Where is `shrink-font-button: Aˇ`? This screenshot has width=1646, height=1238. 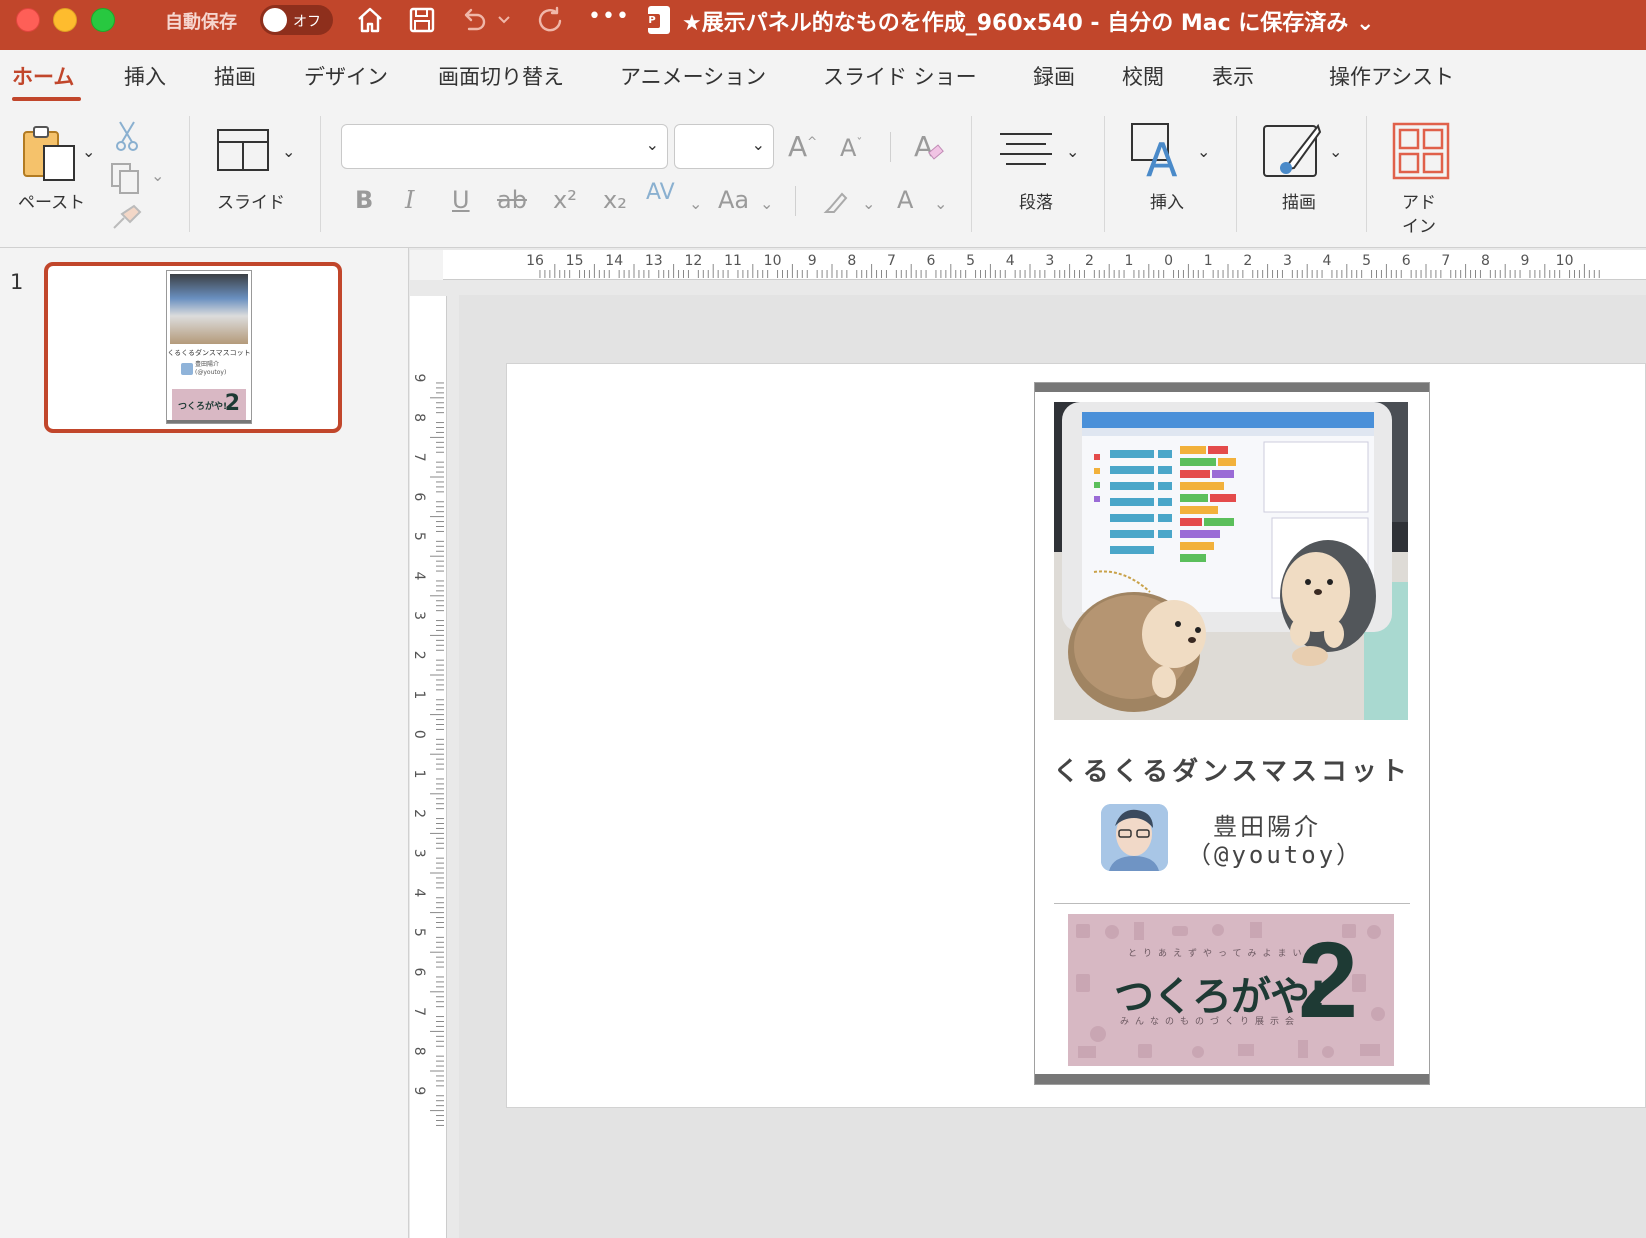 shrink-font-button: Aˇ is located at coordinates (851, 148).